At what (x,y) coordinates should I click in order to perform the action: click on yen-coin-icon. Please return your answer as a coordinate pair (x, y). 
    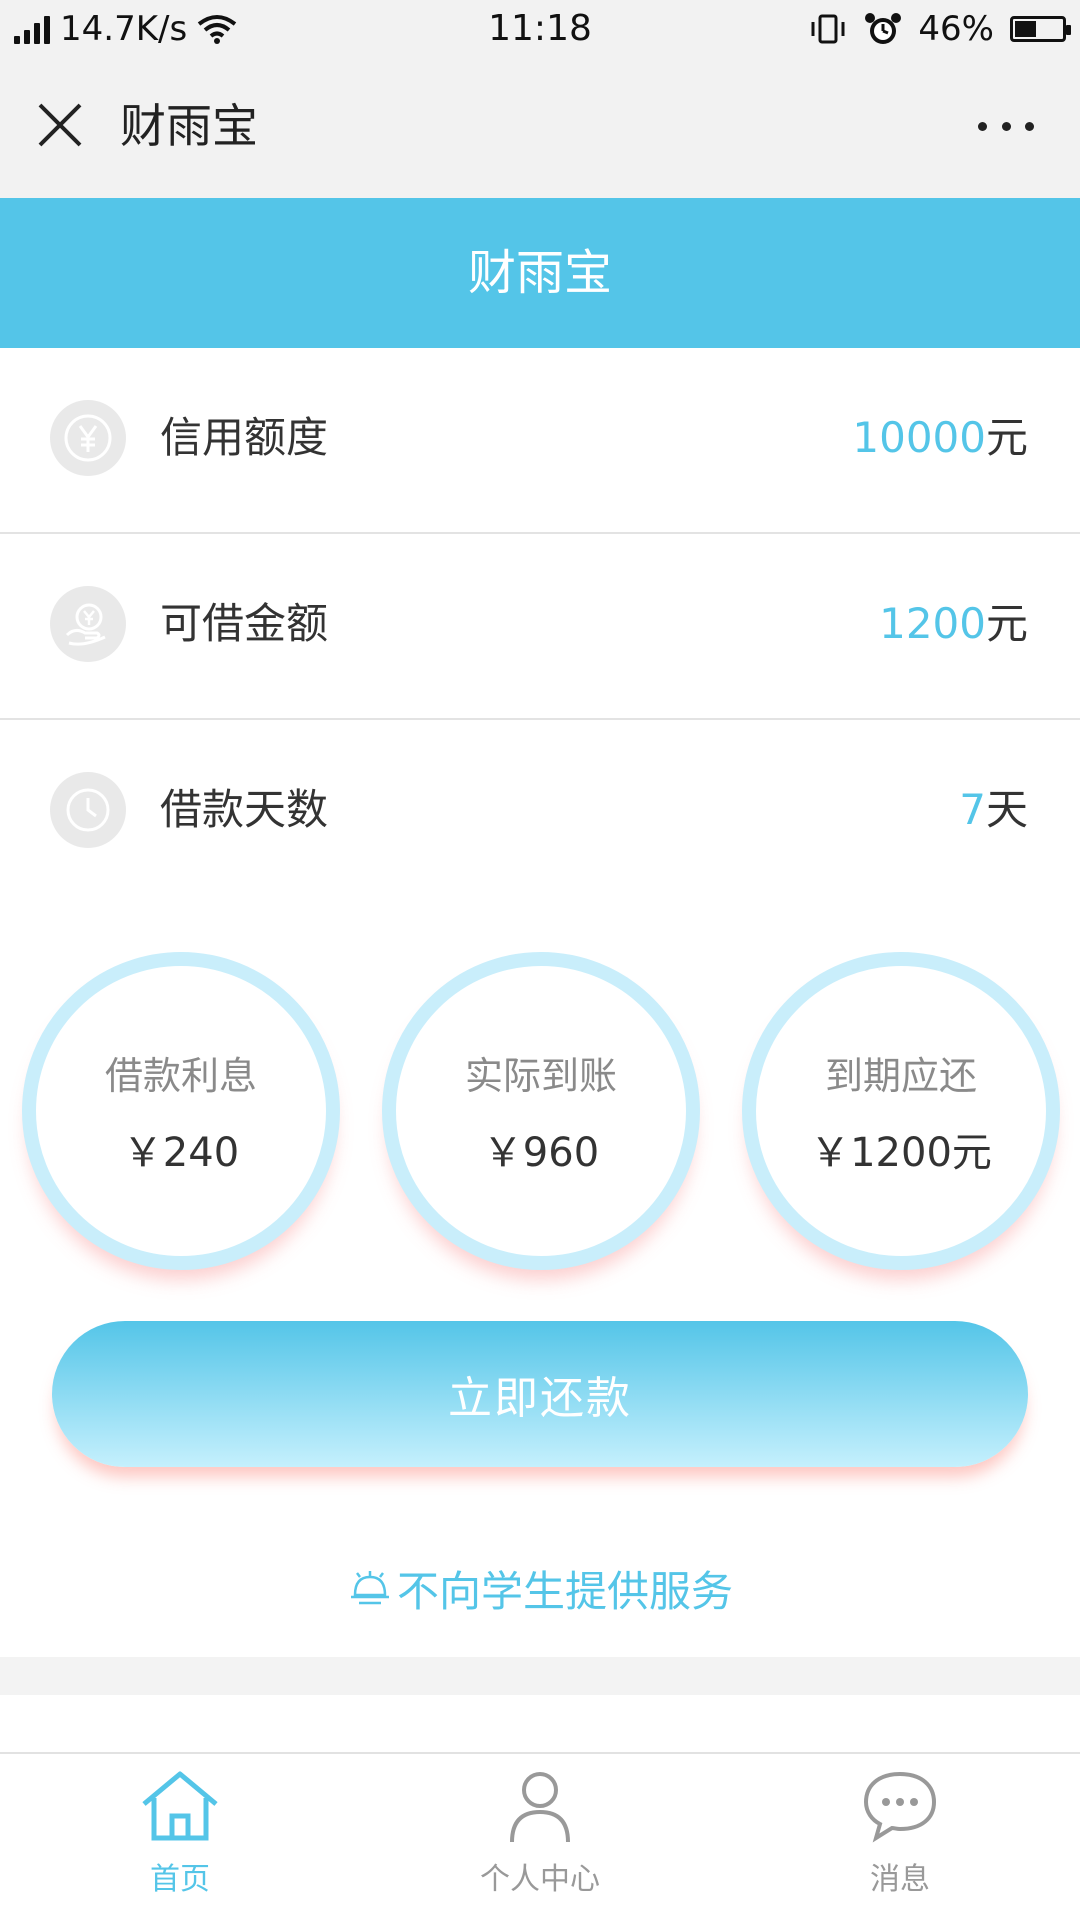
    Looking at the image, I should click on (88, 438).